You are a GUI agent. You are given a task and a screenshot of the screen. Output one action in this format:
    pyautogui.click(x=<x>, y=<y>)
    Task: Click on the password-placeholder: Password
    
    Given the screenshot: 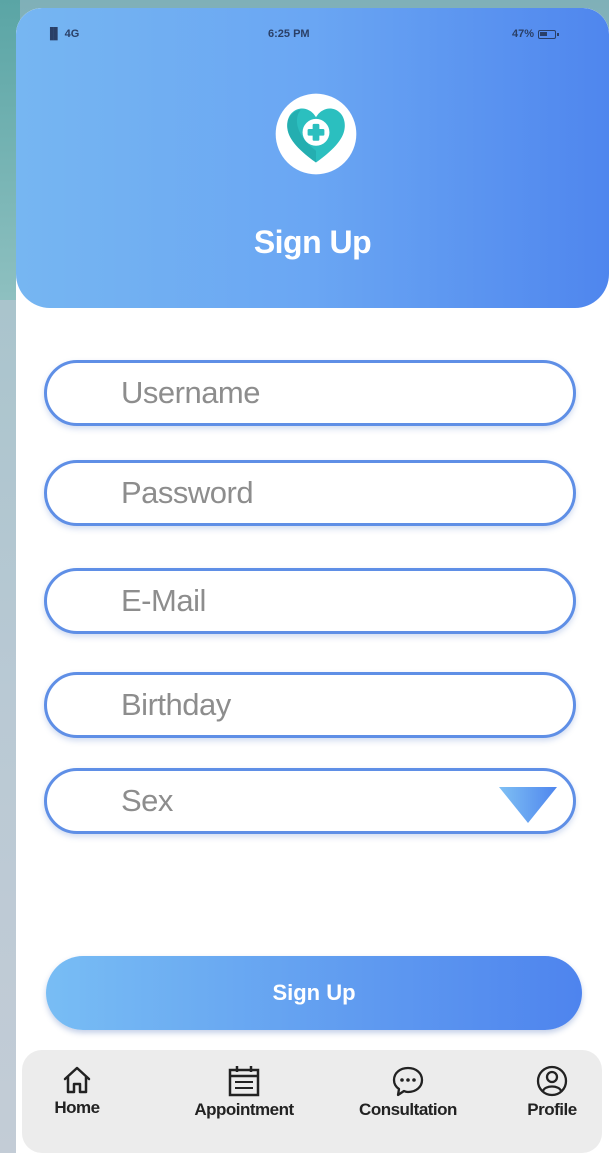 What is the action you would take?
    pyautogui.click(x=187, y=492)
    